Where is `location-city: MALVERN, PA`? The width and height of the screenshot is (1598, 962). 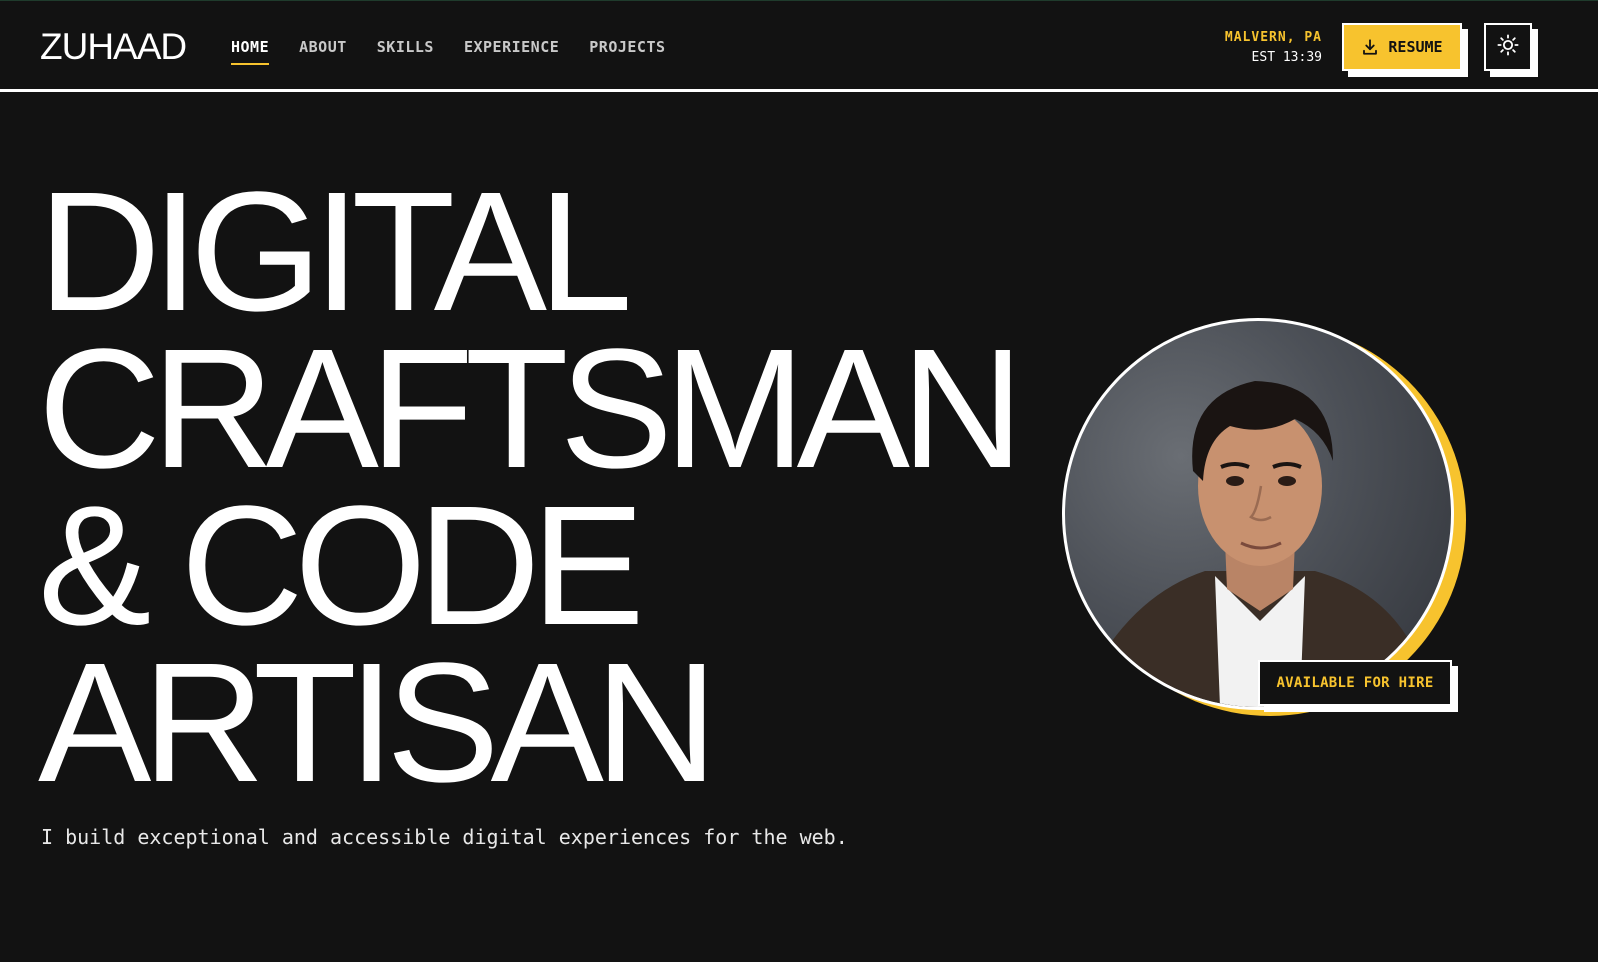
location-city: MALVERN, PA is located at coordinates (1273, 37).